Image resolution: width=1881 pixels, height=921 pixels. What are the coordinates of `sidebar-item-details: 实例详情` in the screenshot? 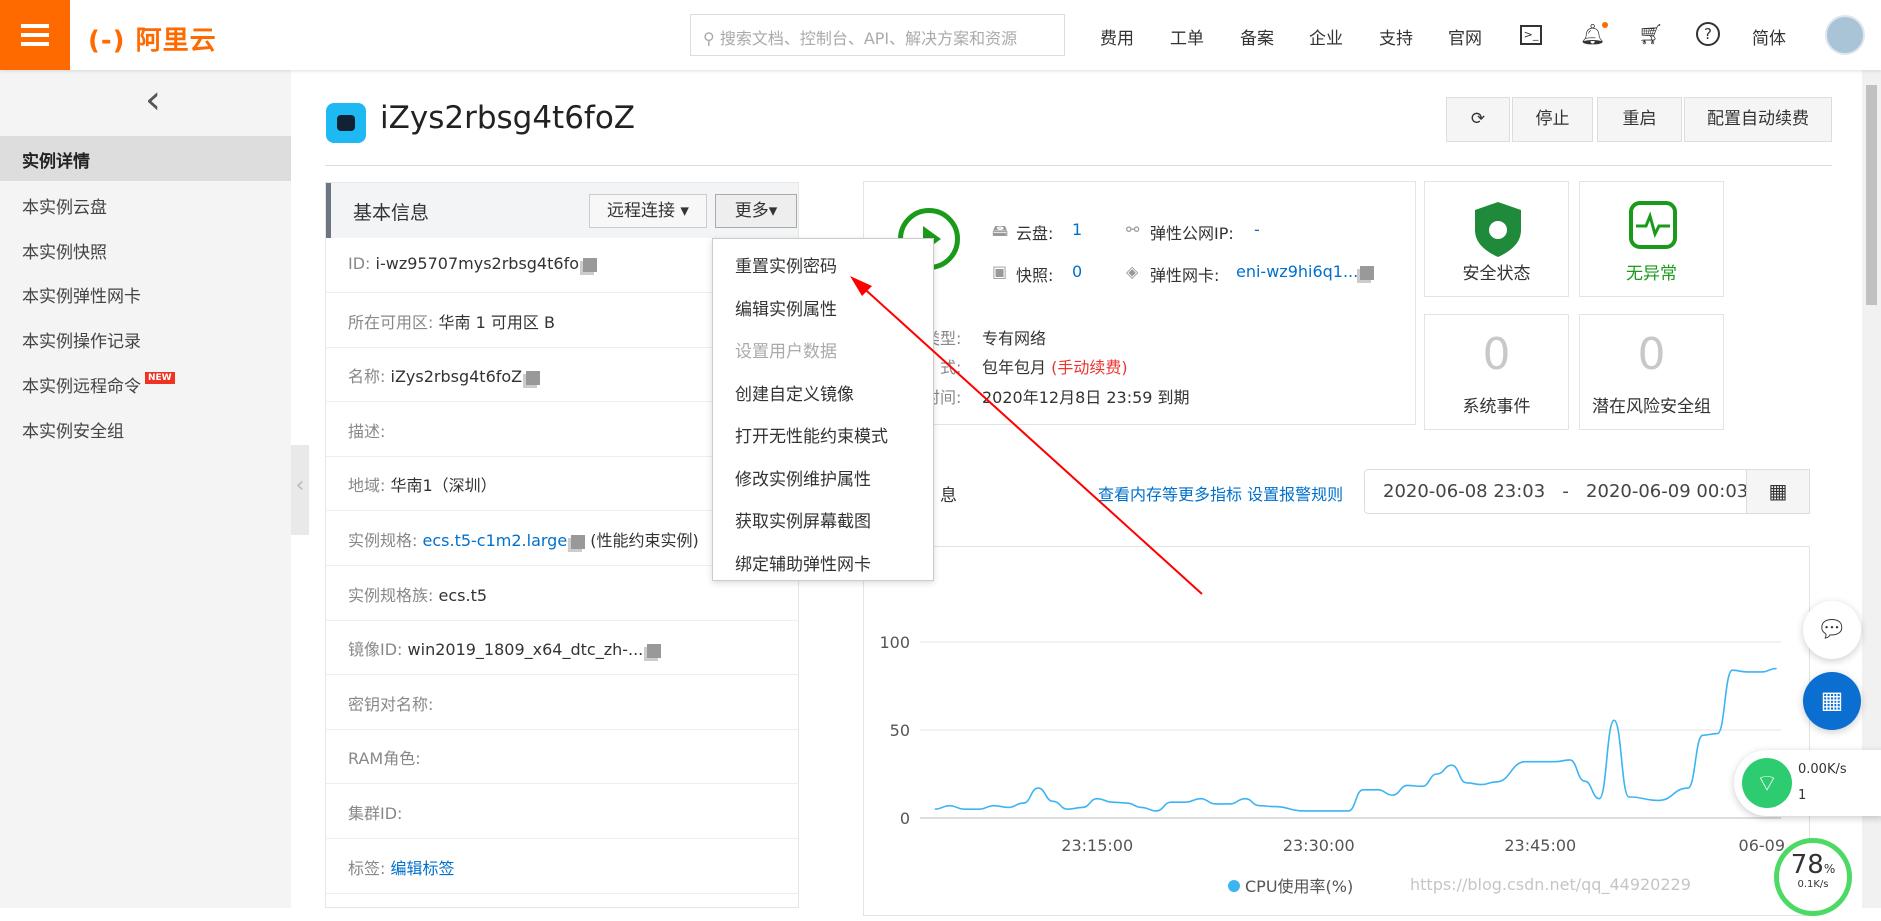 It's located at (145, 158).